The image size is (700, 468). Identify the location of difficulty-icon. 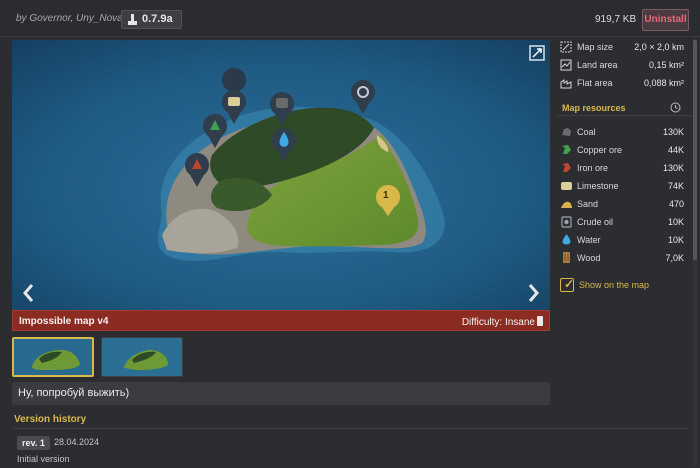
(540, 321).